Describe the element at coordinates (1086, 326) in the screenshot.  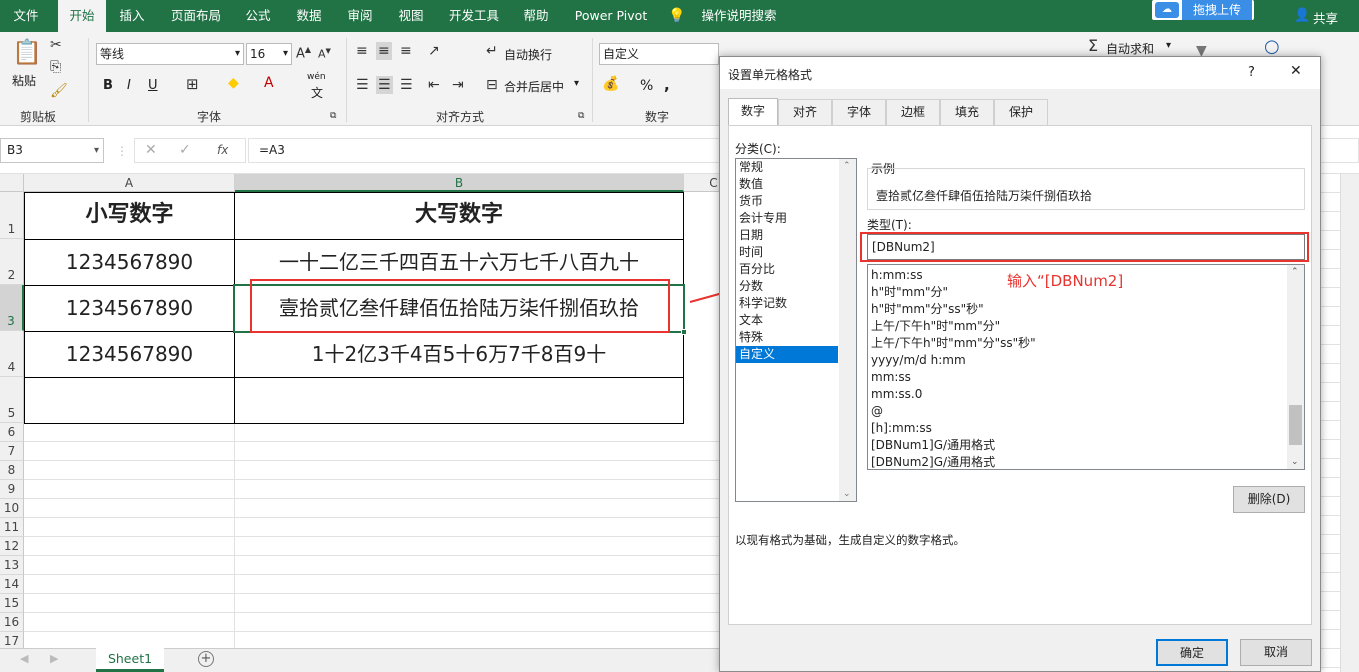
I see `list-item: 上午/下午h"时"mm"分"` at that location.